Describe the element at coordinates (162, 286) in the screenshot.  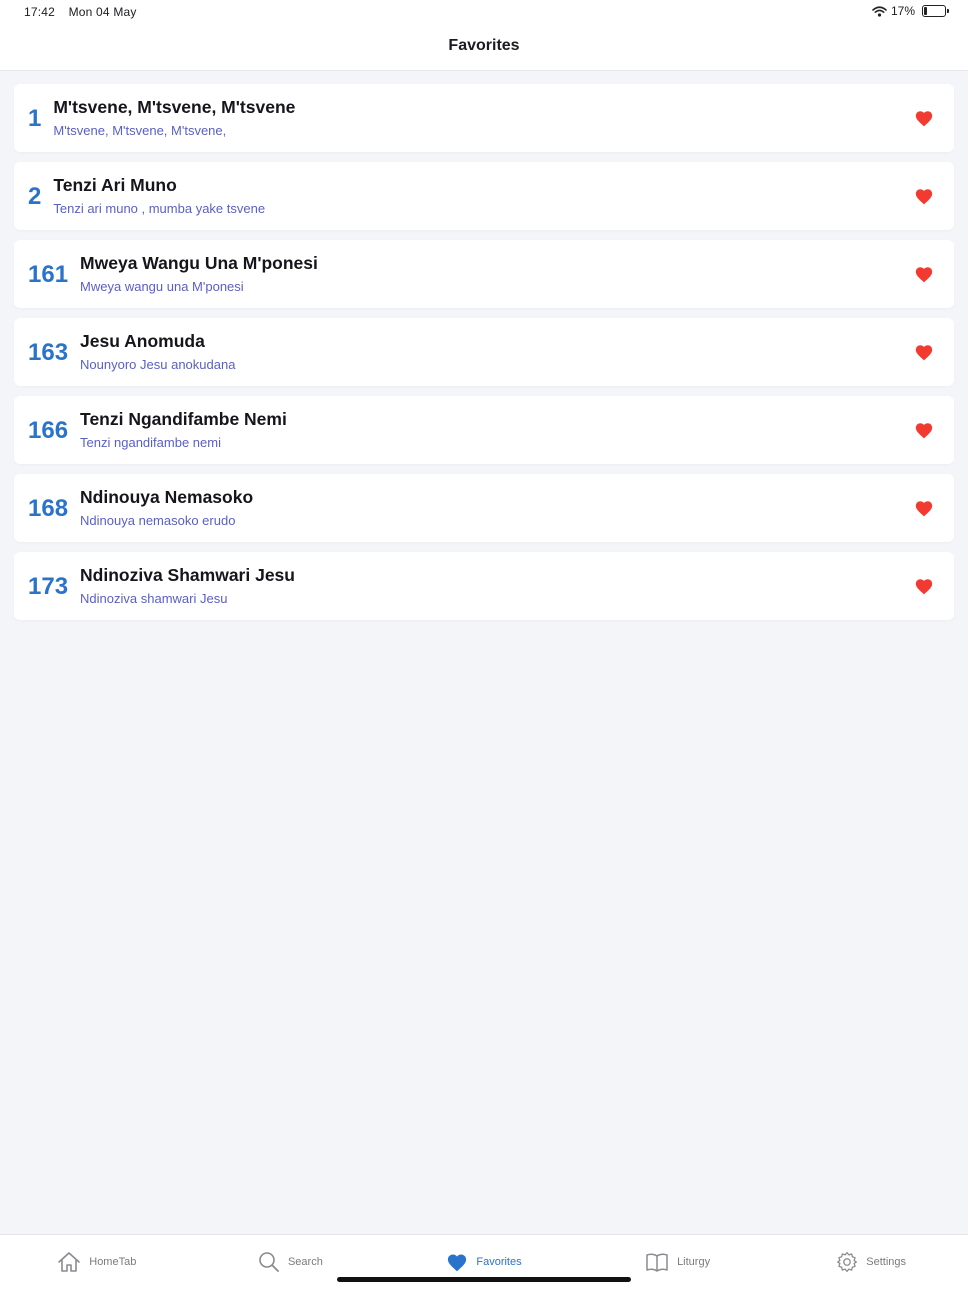
I see `hymn-first-line: Mweya wangu una M'ponesi` at that location.